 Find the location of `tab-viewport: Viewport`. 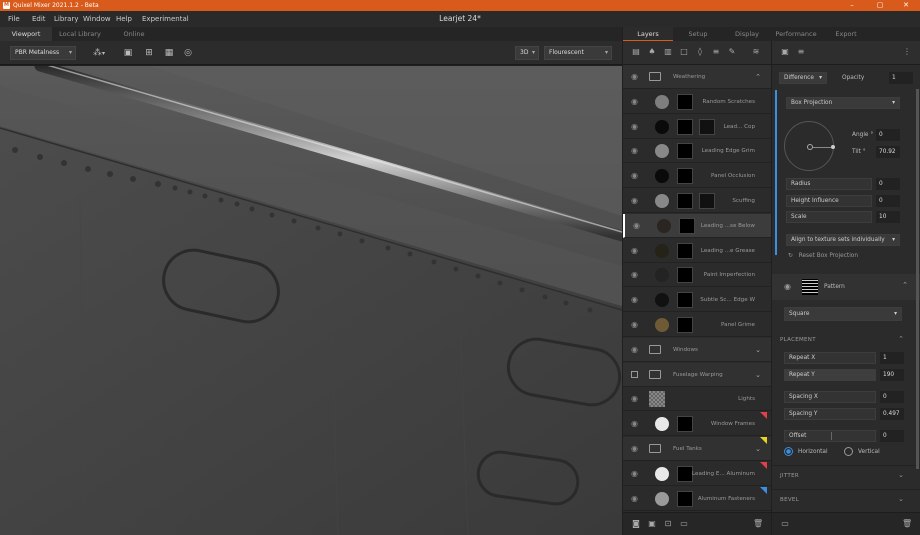

tab-viewport: Viewport is located at coordinates (26, 34).